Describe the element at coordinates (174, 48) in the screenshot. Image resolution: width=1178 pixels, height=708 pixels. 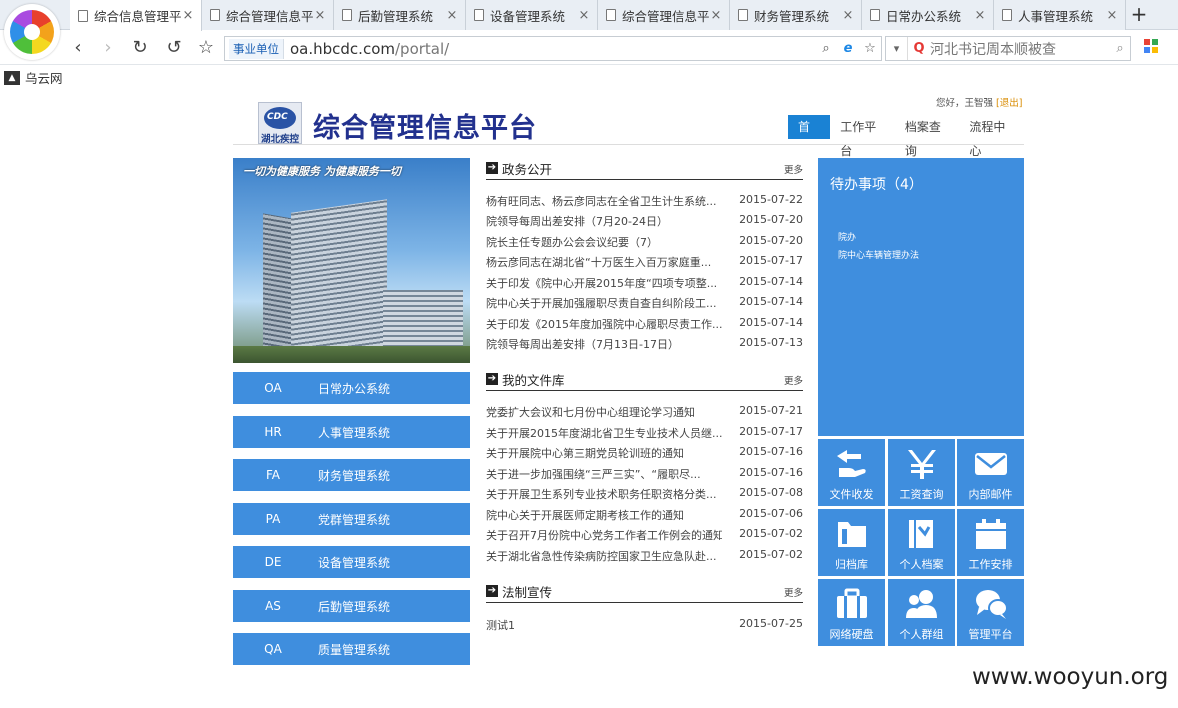
I see `undo-button: ↺` at that location.